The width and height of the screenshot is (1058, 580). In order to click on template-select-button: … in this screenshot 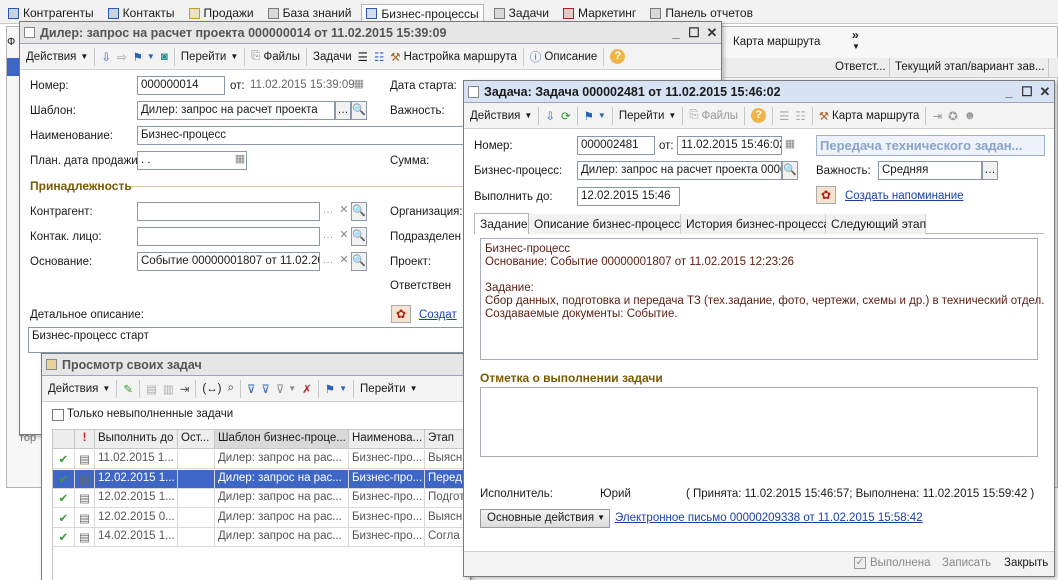, I will do `click(343, 110)`.